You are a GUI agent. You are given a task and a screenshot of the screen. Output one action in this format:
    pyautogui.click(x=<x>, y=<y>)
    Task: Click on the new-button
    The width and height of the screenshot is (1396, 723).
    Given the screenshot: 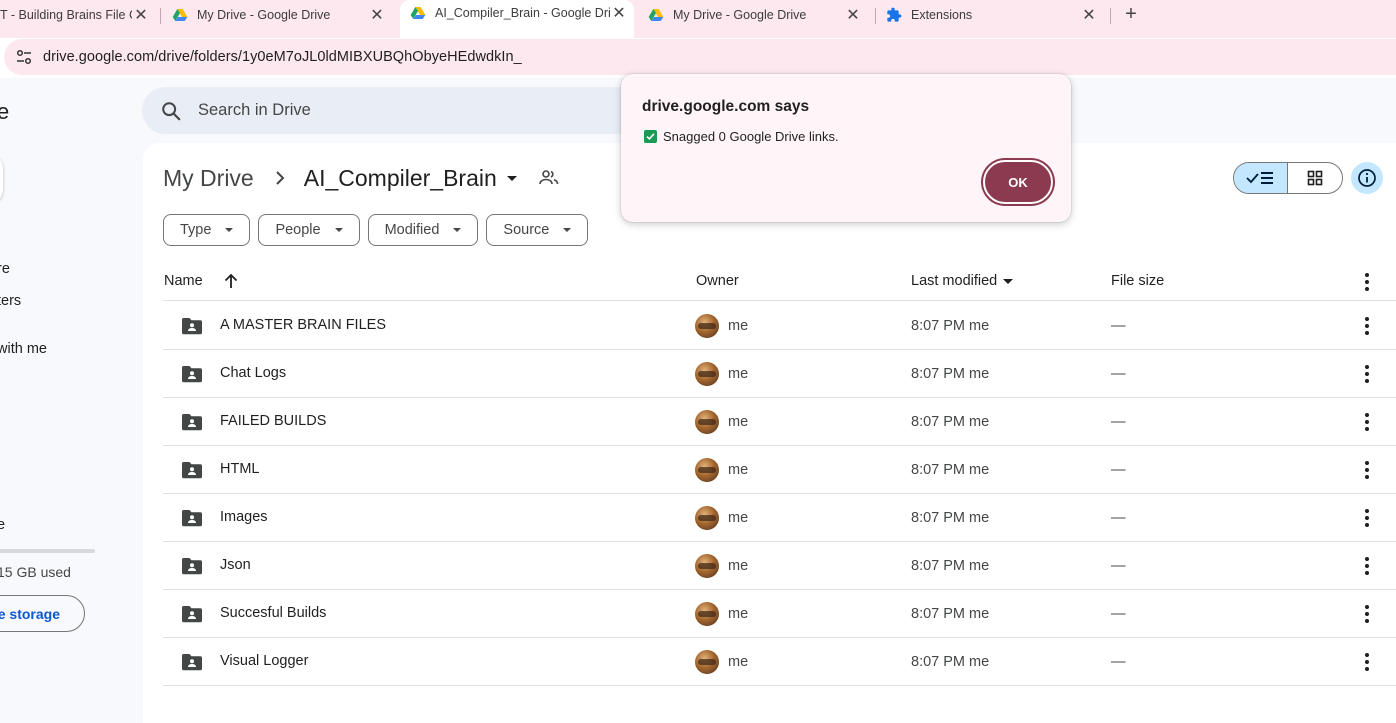 What is the action you would take?
    pyautogui.click(x=1, y=179)
    